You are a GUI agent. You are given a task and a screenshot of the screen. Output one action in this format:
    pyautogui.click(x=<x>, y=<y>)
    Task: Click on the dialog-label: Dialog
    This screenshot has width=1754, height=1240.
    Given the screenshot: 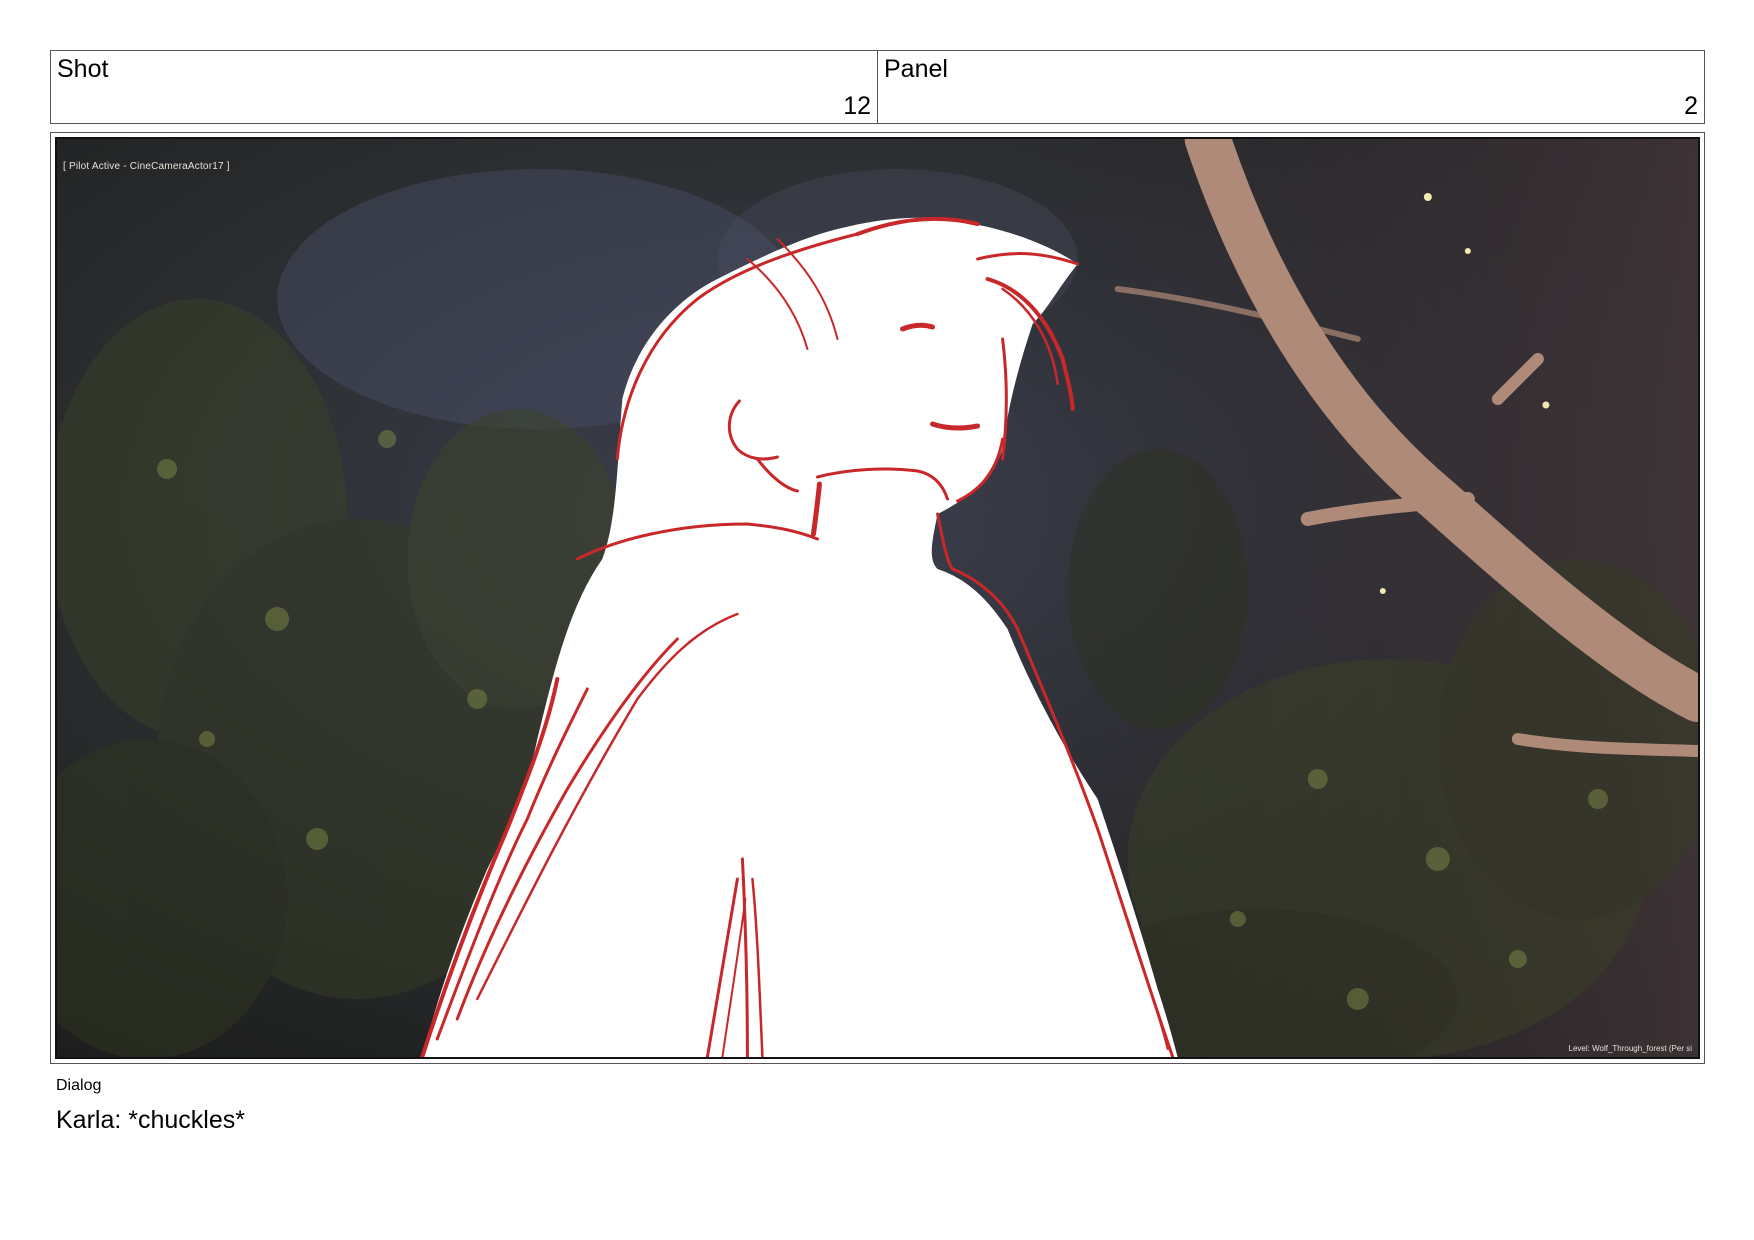 What is the action you would take?
    pyautogui.click(x=79, y=1085)
    